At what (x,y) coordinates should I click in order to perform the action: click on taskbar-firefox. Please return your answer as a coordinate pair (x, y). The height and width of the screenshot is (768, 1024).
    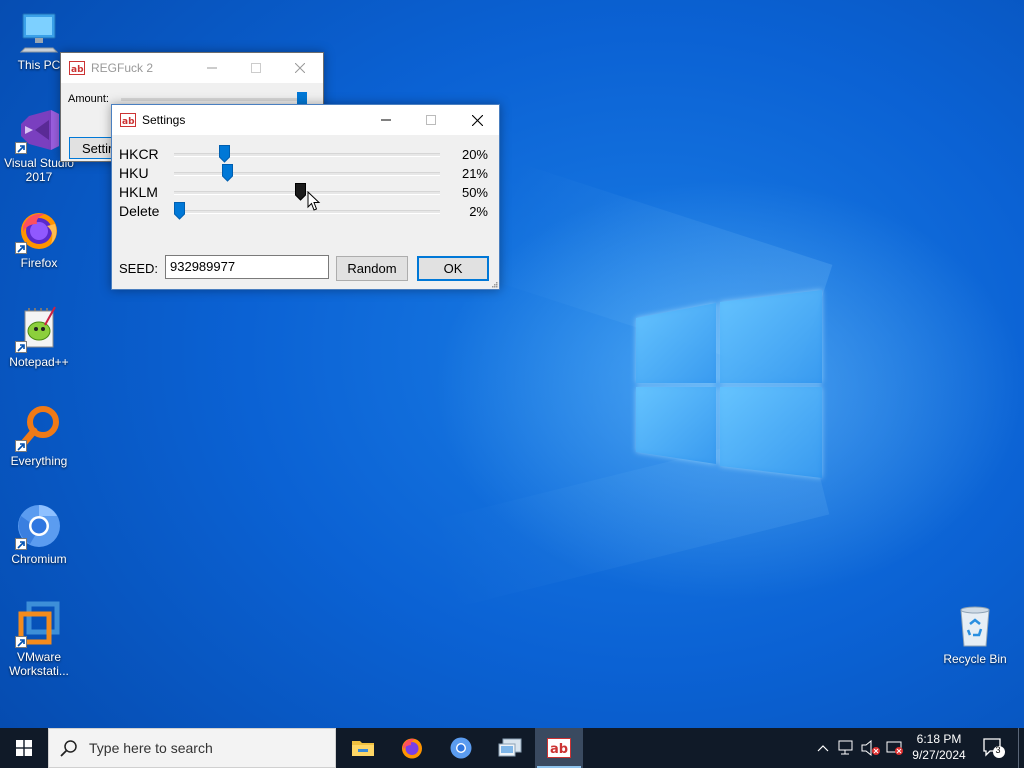
    Looking at the image, I should click on (412, 748).